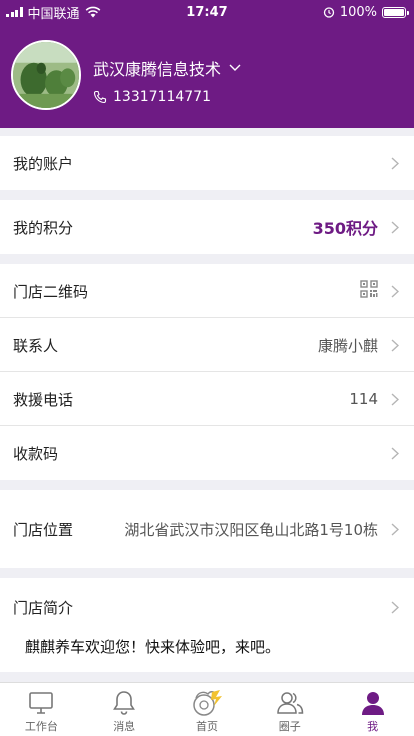  I want to click on my-account-row: 我的账户, so click(207, 163).